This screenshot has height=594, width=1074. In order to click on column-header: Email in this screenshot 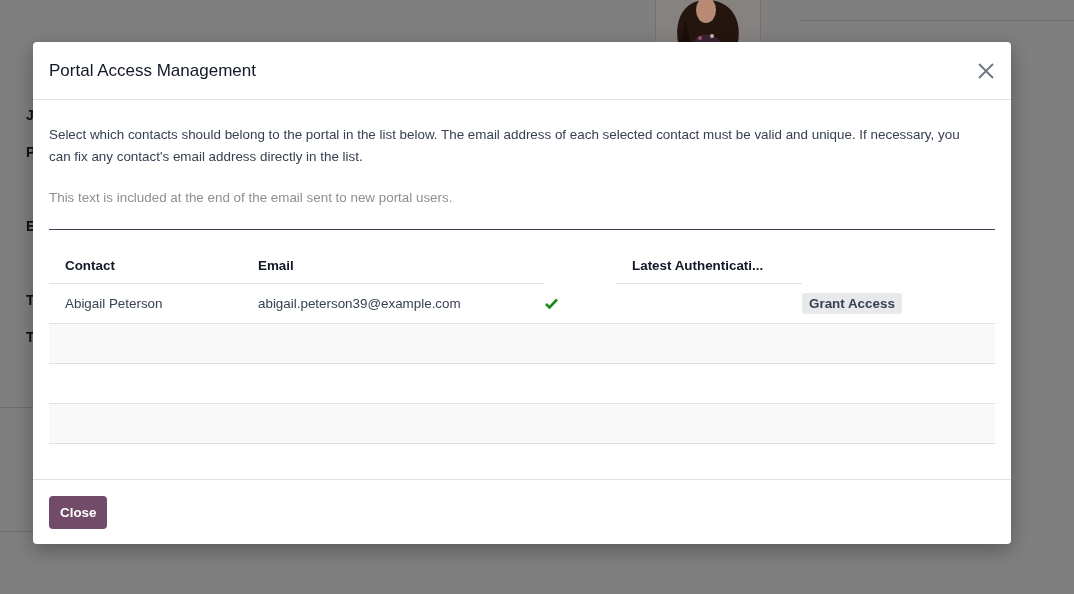, I will do `click(393, 266)`.